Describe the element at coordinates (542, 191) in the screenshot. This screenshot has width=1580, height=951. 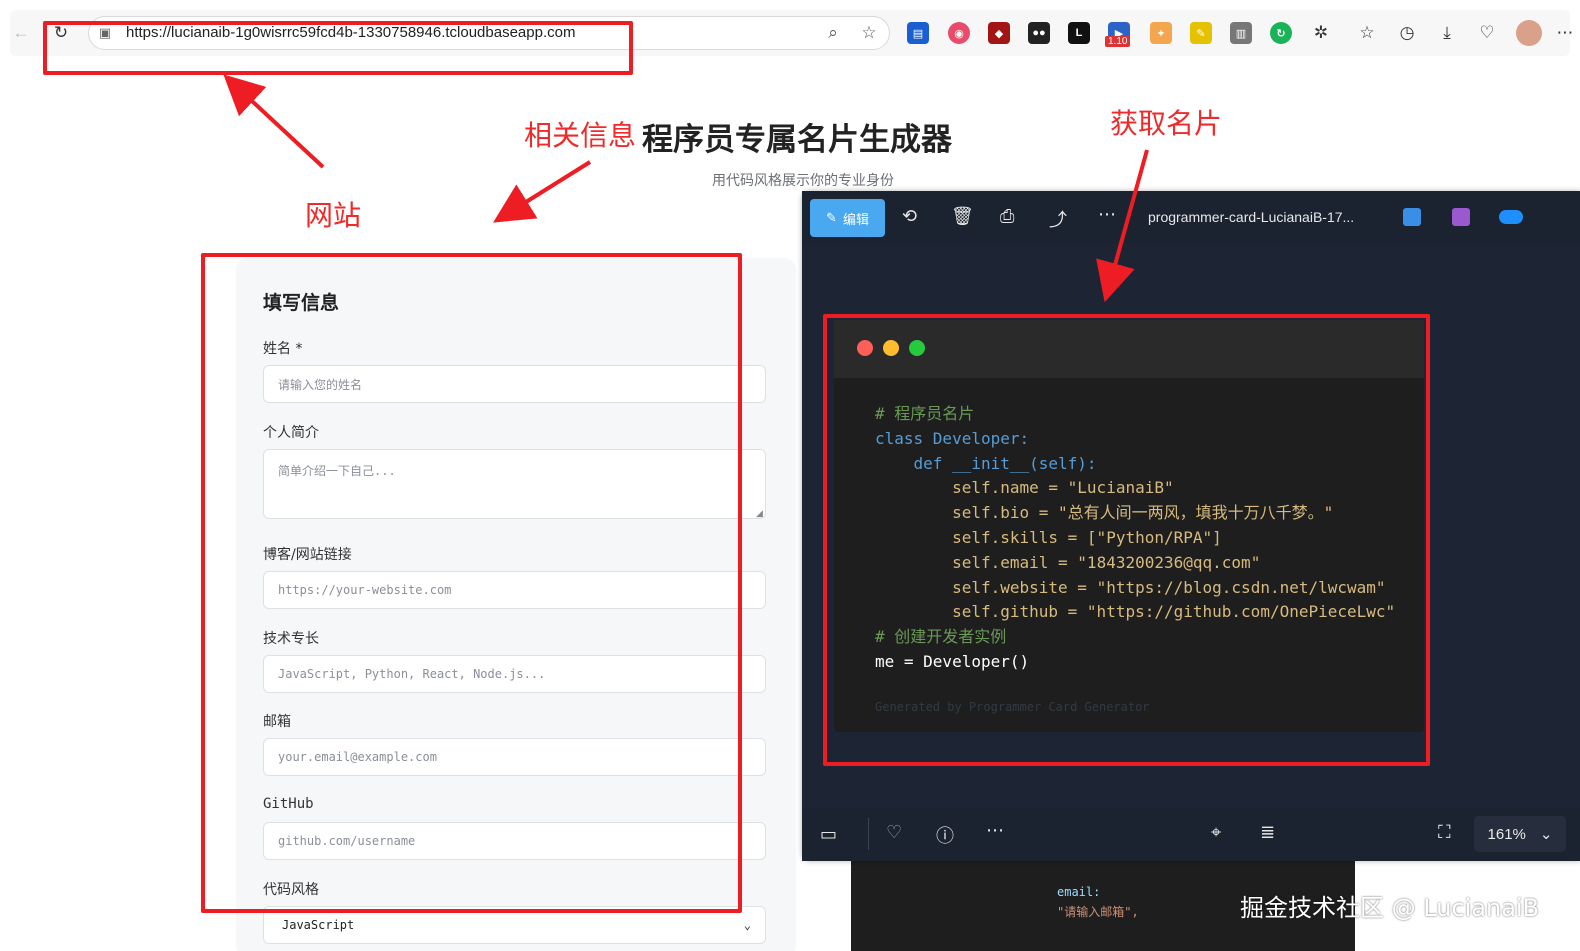
I see `arrow-to-form` at that location.